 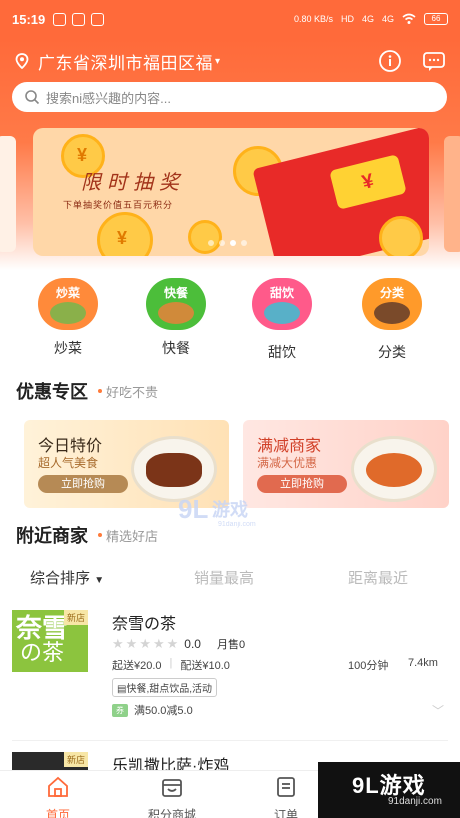 What do you see at coordinates (415, 801) in the screenshot?
I see `watermark-url: 91danji.com` at bounding box center [415, 801].